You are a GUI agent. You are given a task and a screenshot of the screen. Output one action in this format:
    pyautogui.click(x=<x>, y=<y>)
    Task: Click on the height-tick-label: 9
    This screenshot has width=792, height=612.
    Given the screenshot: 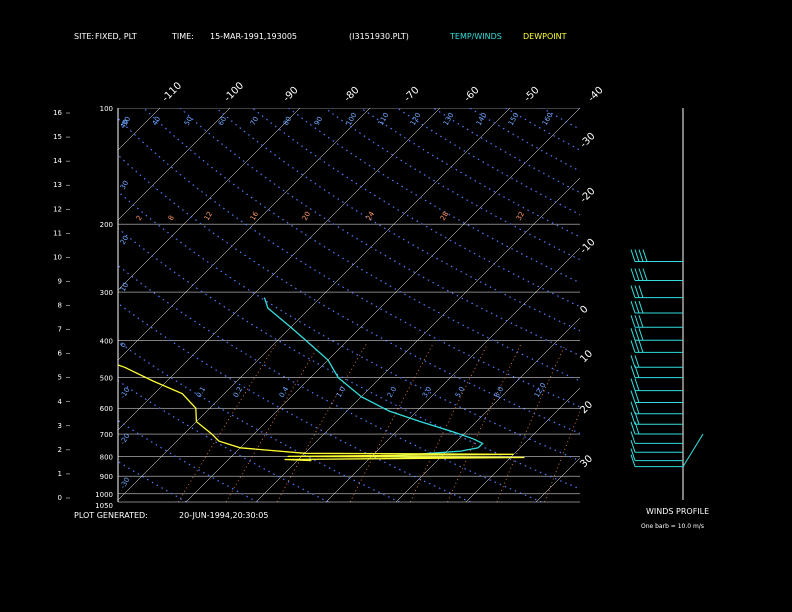 What is the action you would take?
    pyautogui.click(x=60, y=281)
    